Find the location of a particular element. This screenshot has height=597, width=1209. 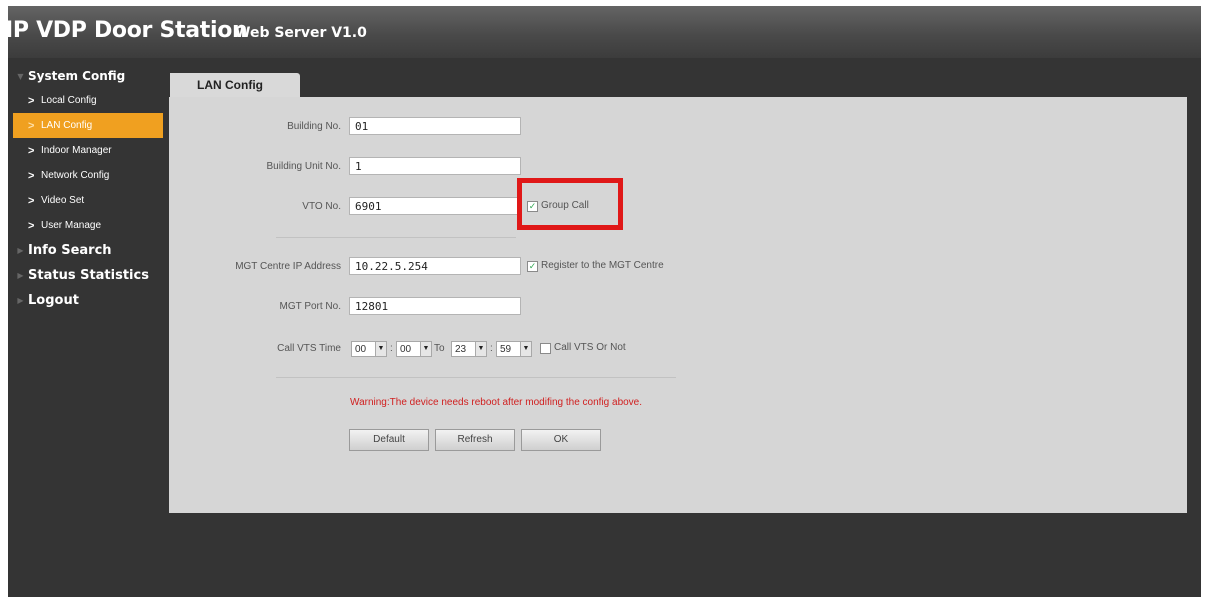

start-hour-select: 00 ▼ is located at coordinates (369, 349).